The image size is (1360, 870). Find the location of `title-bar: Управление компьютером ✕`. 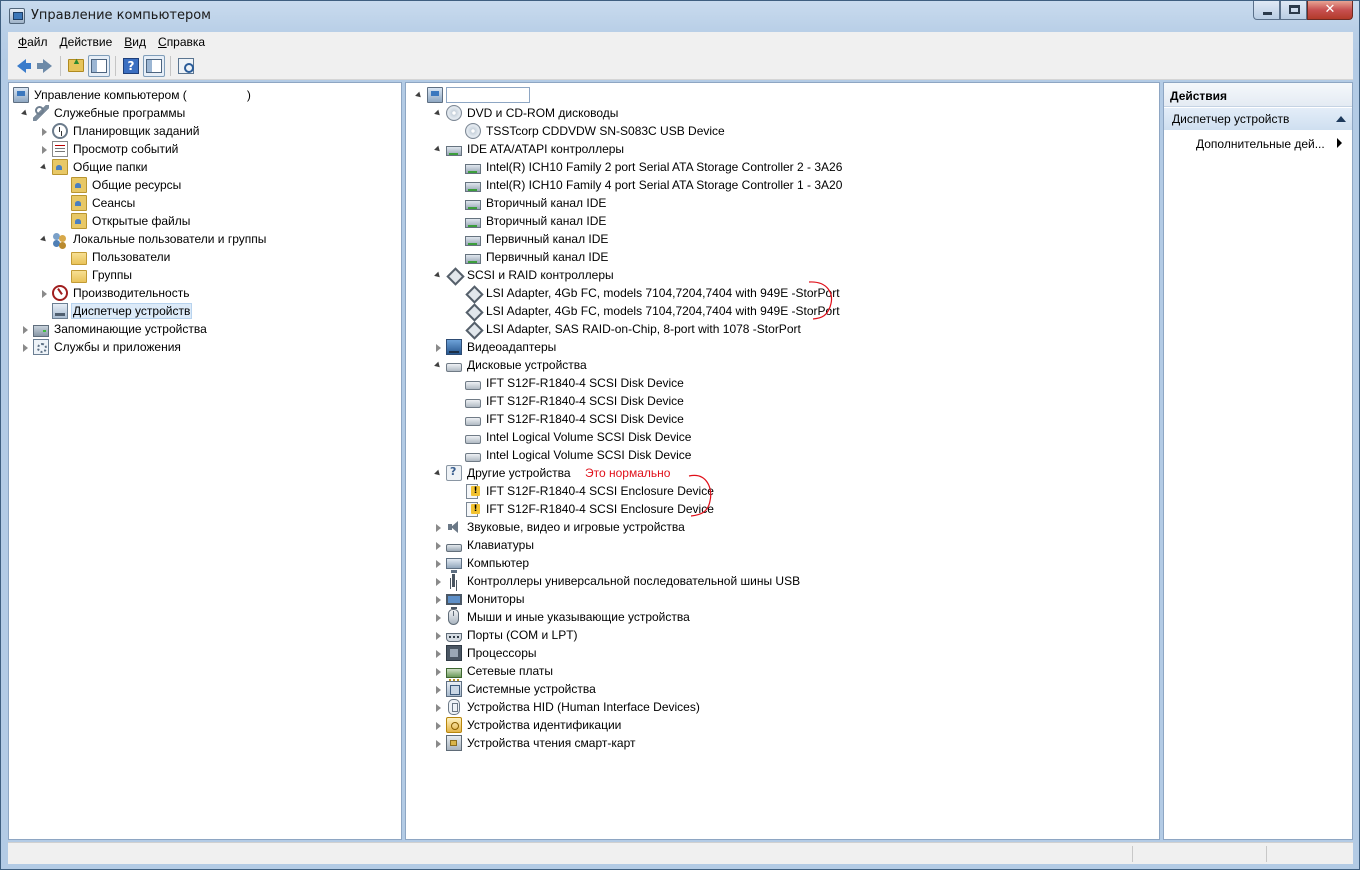

title-bar: Управление компьютером ✕ is located at coordinates (680, 16).